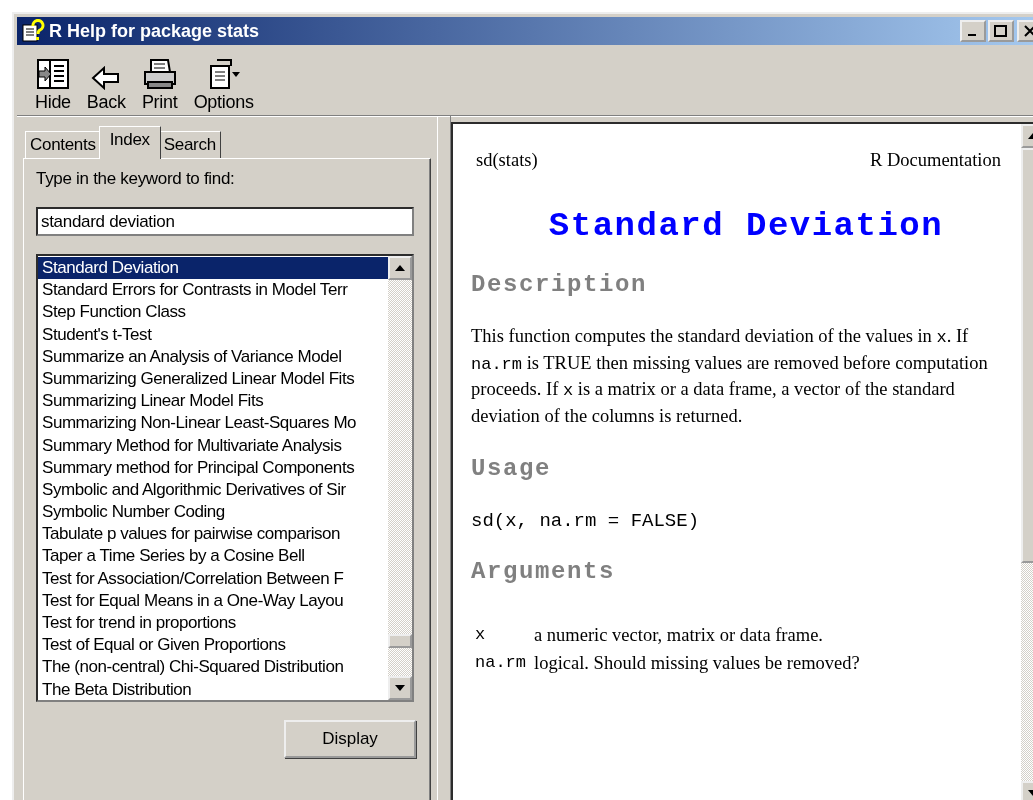 The width and height of the screenshot is (1033, 800). Describe the element at coordinates (52, 74) in the screenshot. I see `hide-pane-icon` at that location.